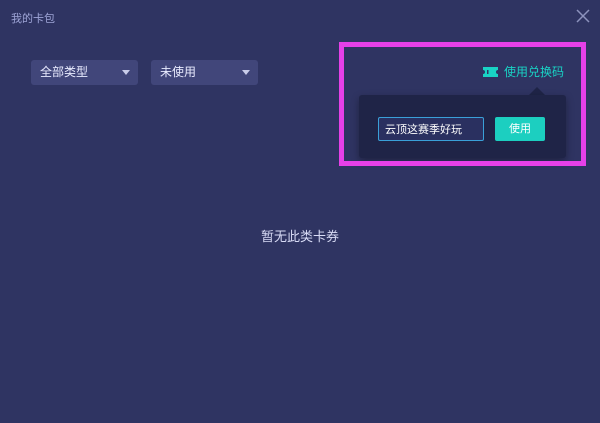  What do you see at coordinates (33, 18) in the screenshot?
I see `window-title: 我的卡包` at bounding box center [33, 18].